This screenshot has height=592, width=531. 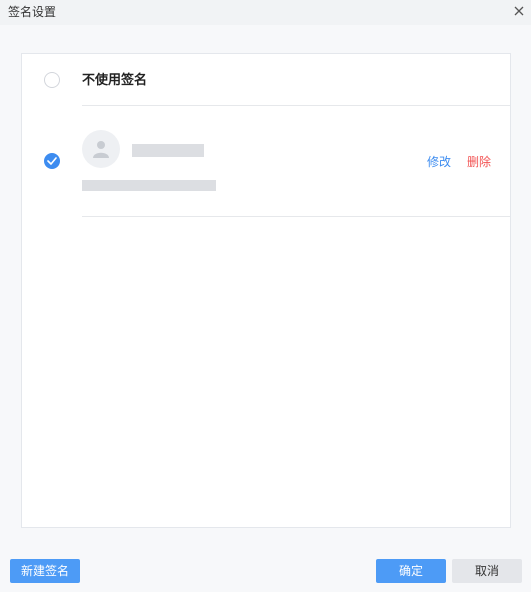 I want to click on edit-signature-button: 修改, so click(x=439, y=162).